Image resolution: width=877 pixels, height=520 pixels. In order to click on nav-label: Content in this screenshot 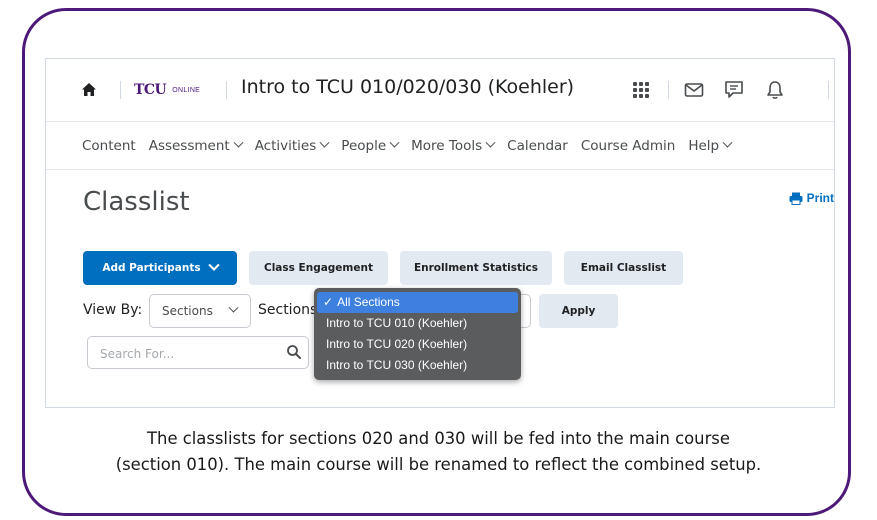, I will do `click(109, 145)`.